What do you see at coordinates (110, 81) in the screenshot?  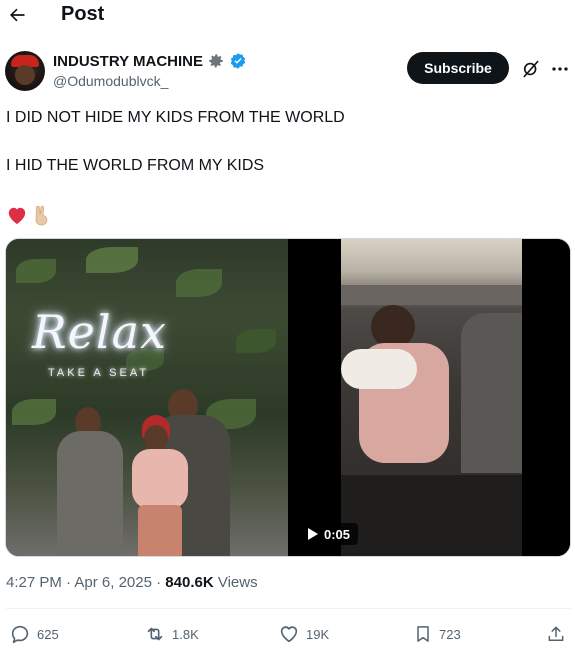 I see `author-handle: @Odumodublvck_` at bounding box center [110, 81].